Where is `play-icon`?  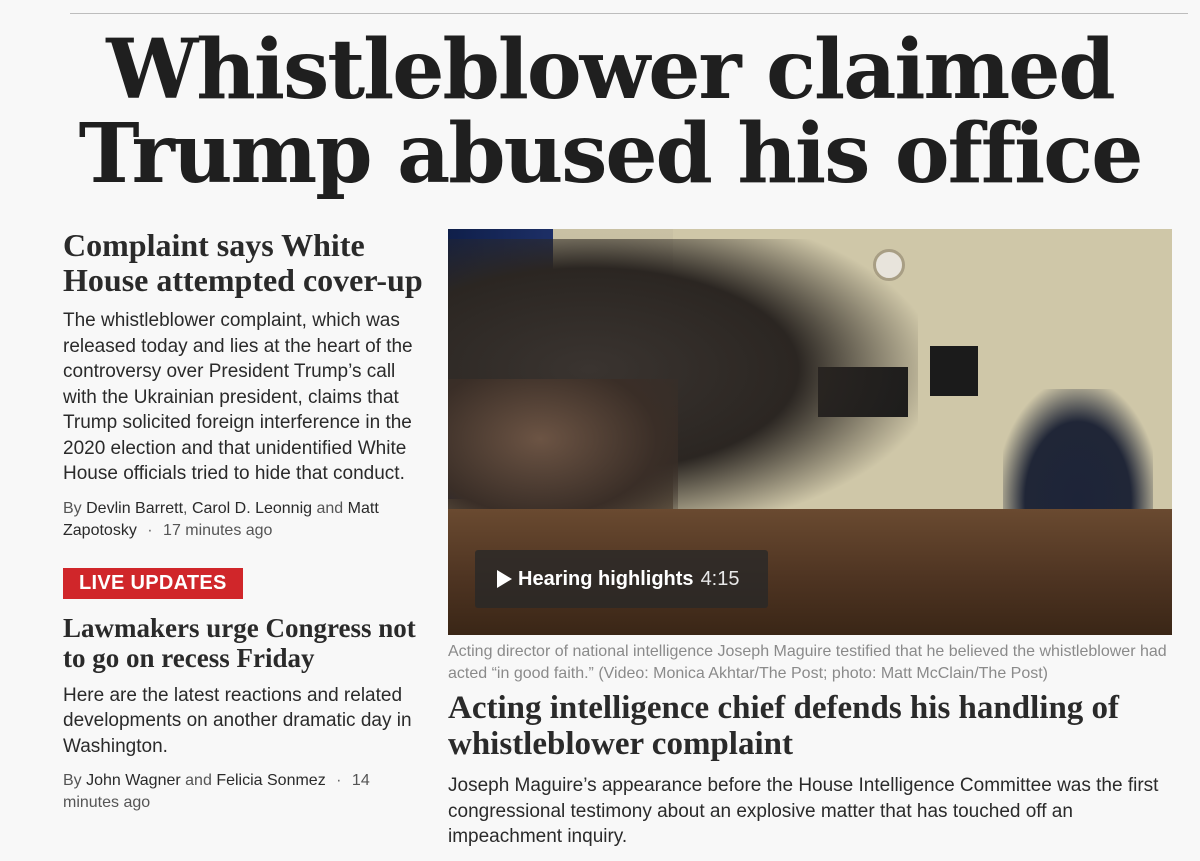
play-icon is located at coordinates (504, 579).